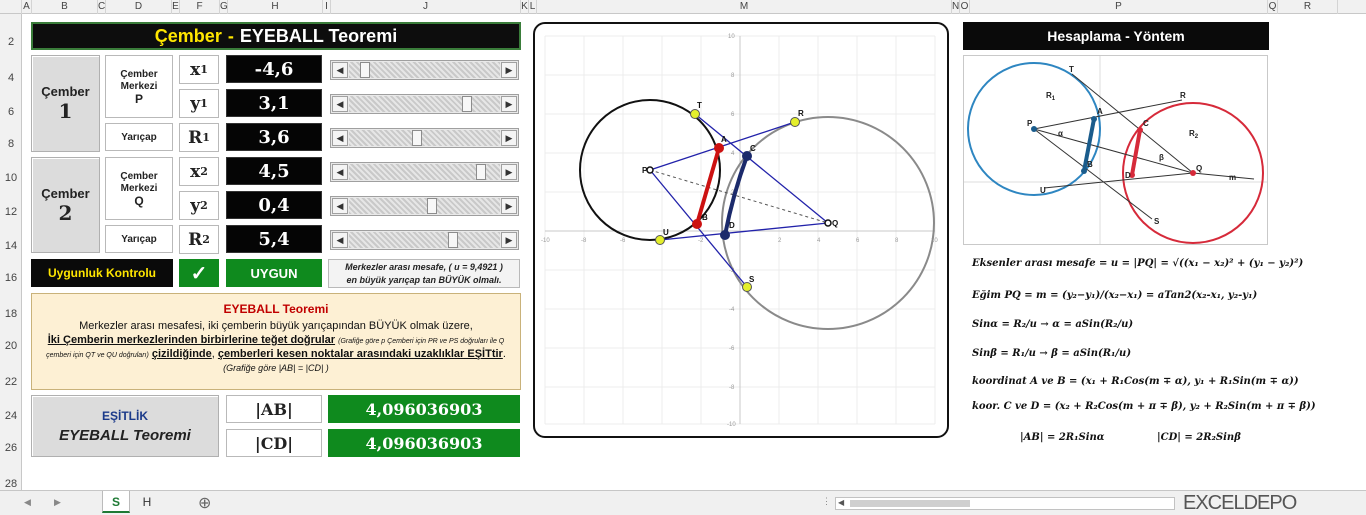  What do you see at coordinates (1308, 7) in the screenshot?
I see `col-header-r: R` at bounding box center [1308, 7].